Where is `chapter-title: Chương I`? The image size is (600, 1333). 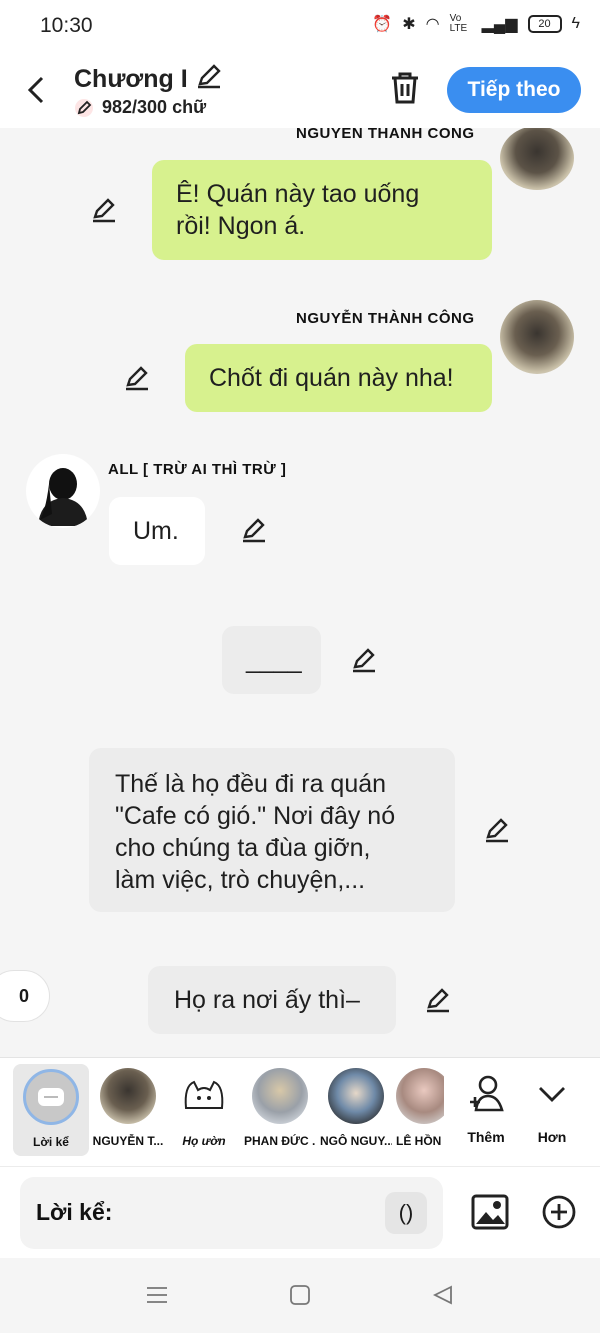
chapter-title: Chương I is located at coordinates (148, 78).